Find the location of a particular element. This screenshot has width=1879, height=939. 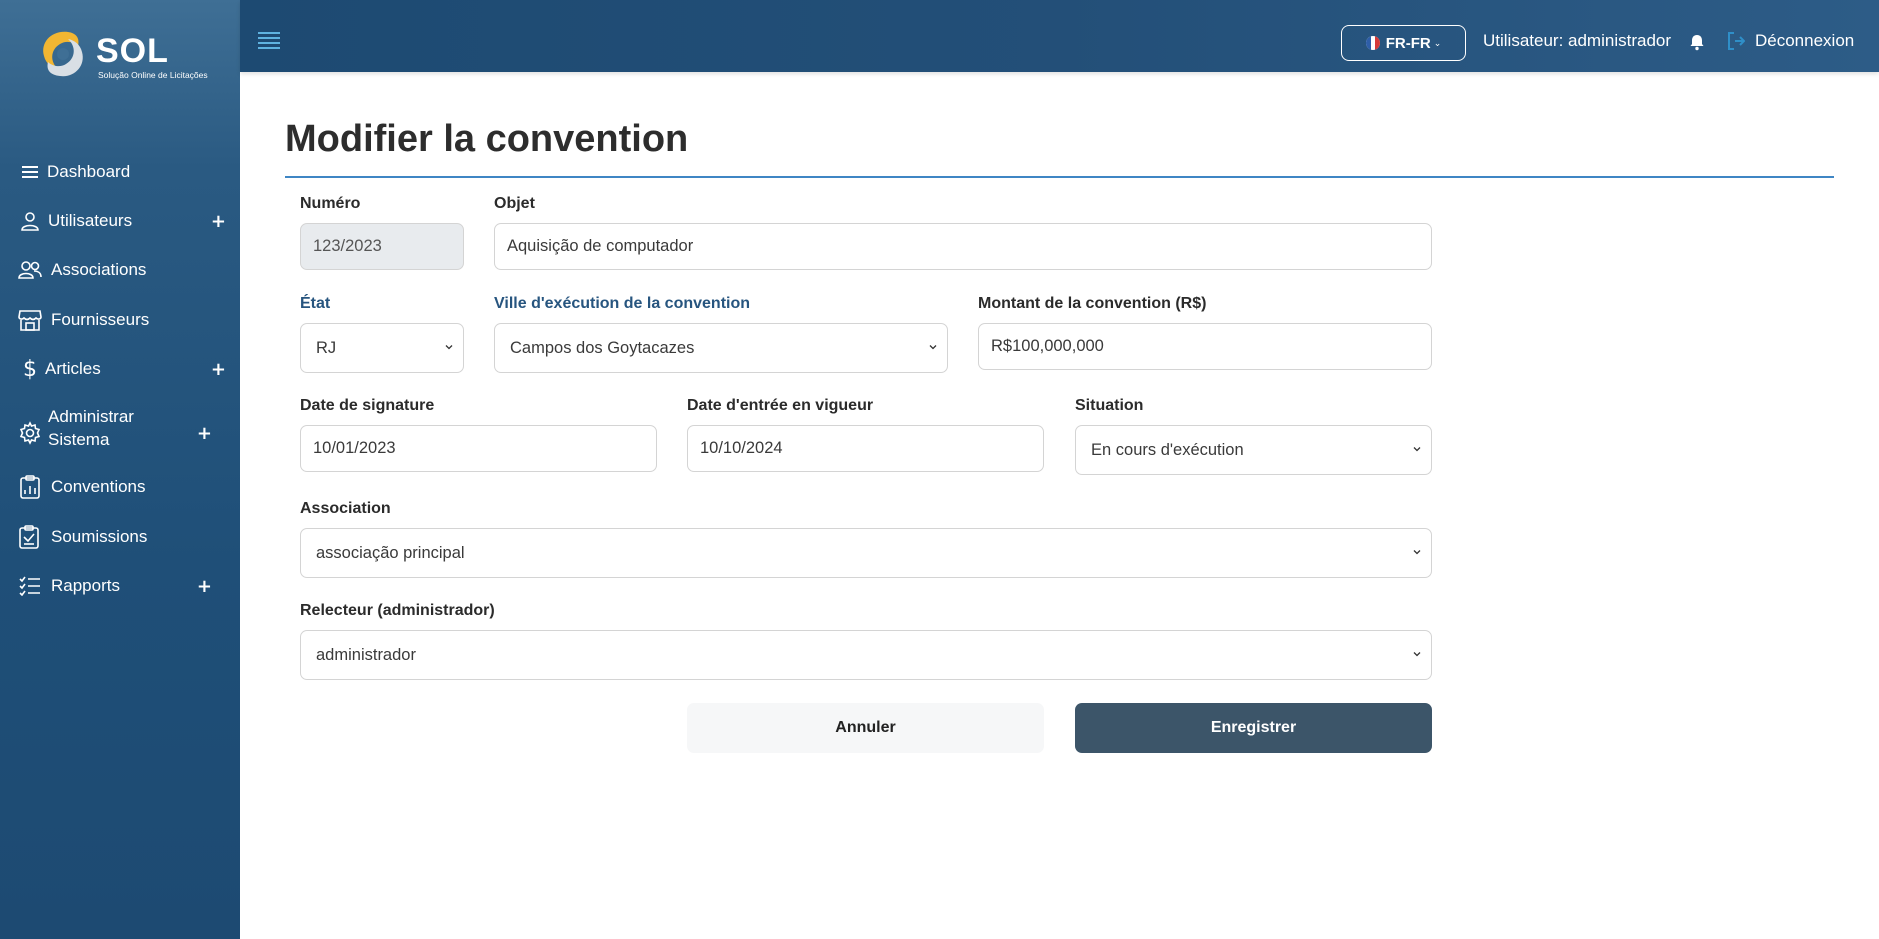

ville-label: Ville d'exécution de la convention is located at coordinates (622, 303).